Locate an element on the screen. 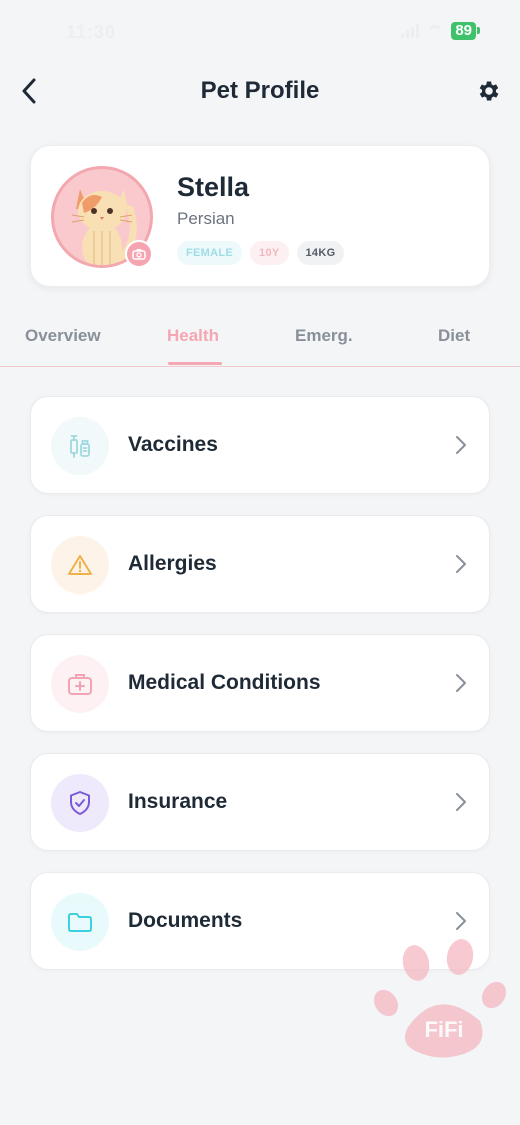  list-item-label: Insurance is located at coordinates (178, 801).